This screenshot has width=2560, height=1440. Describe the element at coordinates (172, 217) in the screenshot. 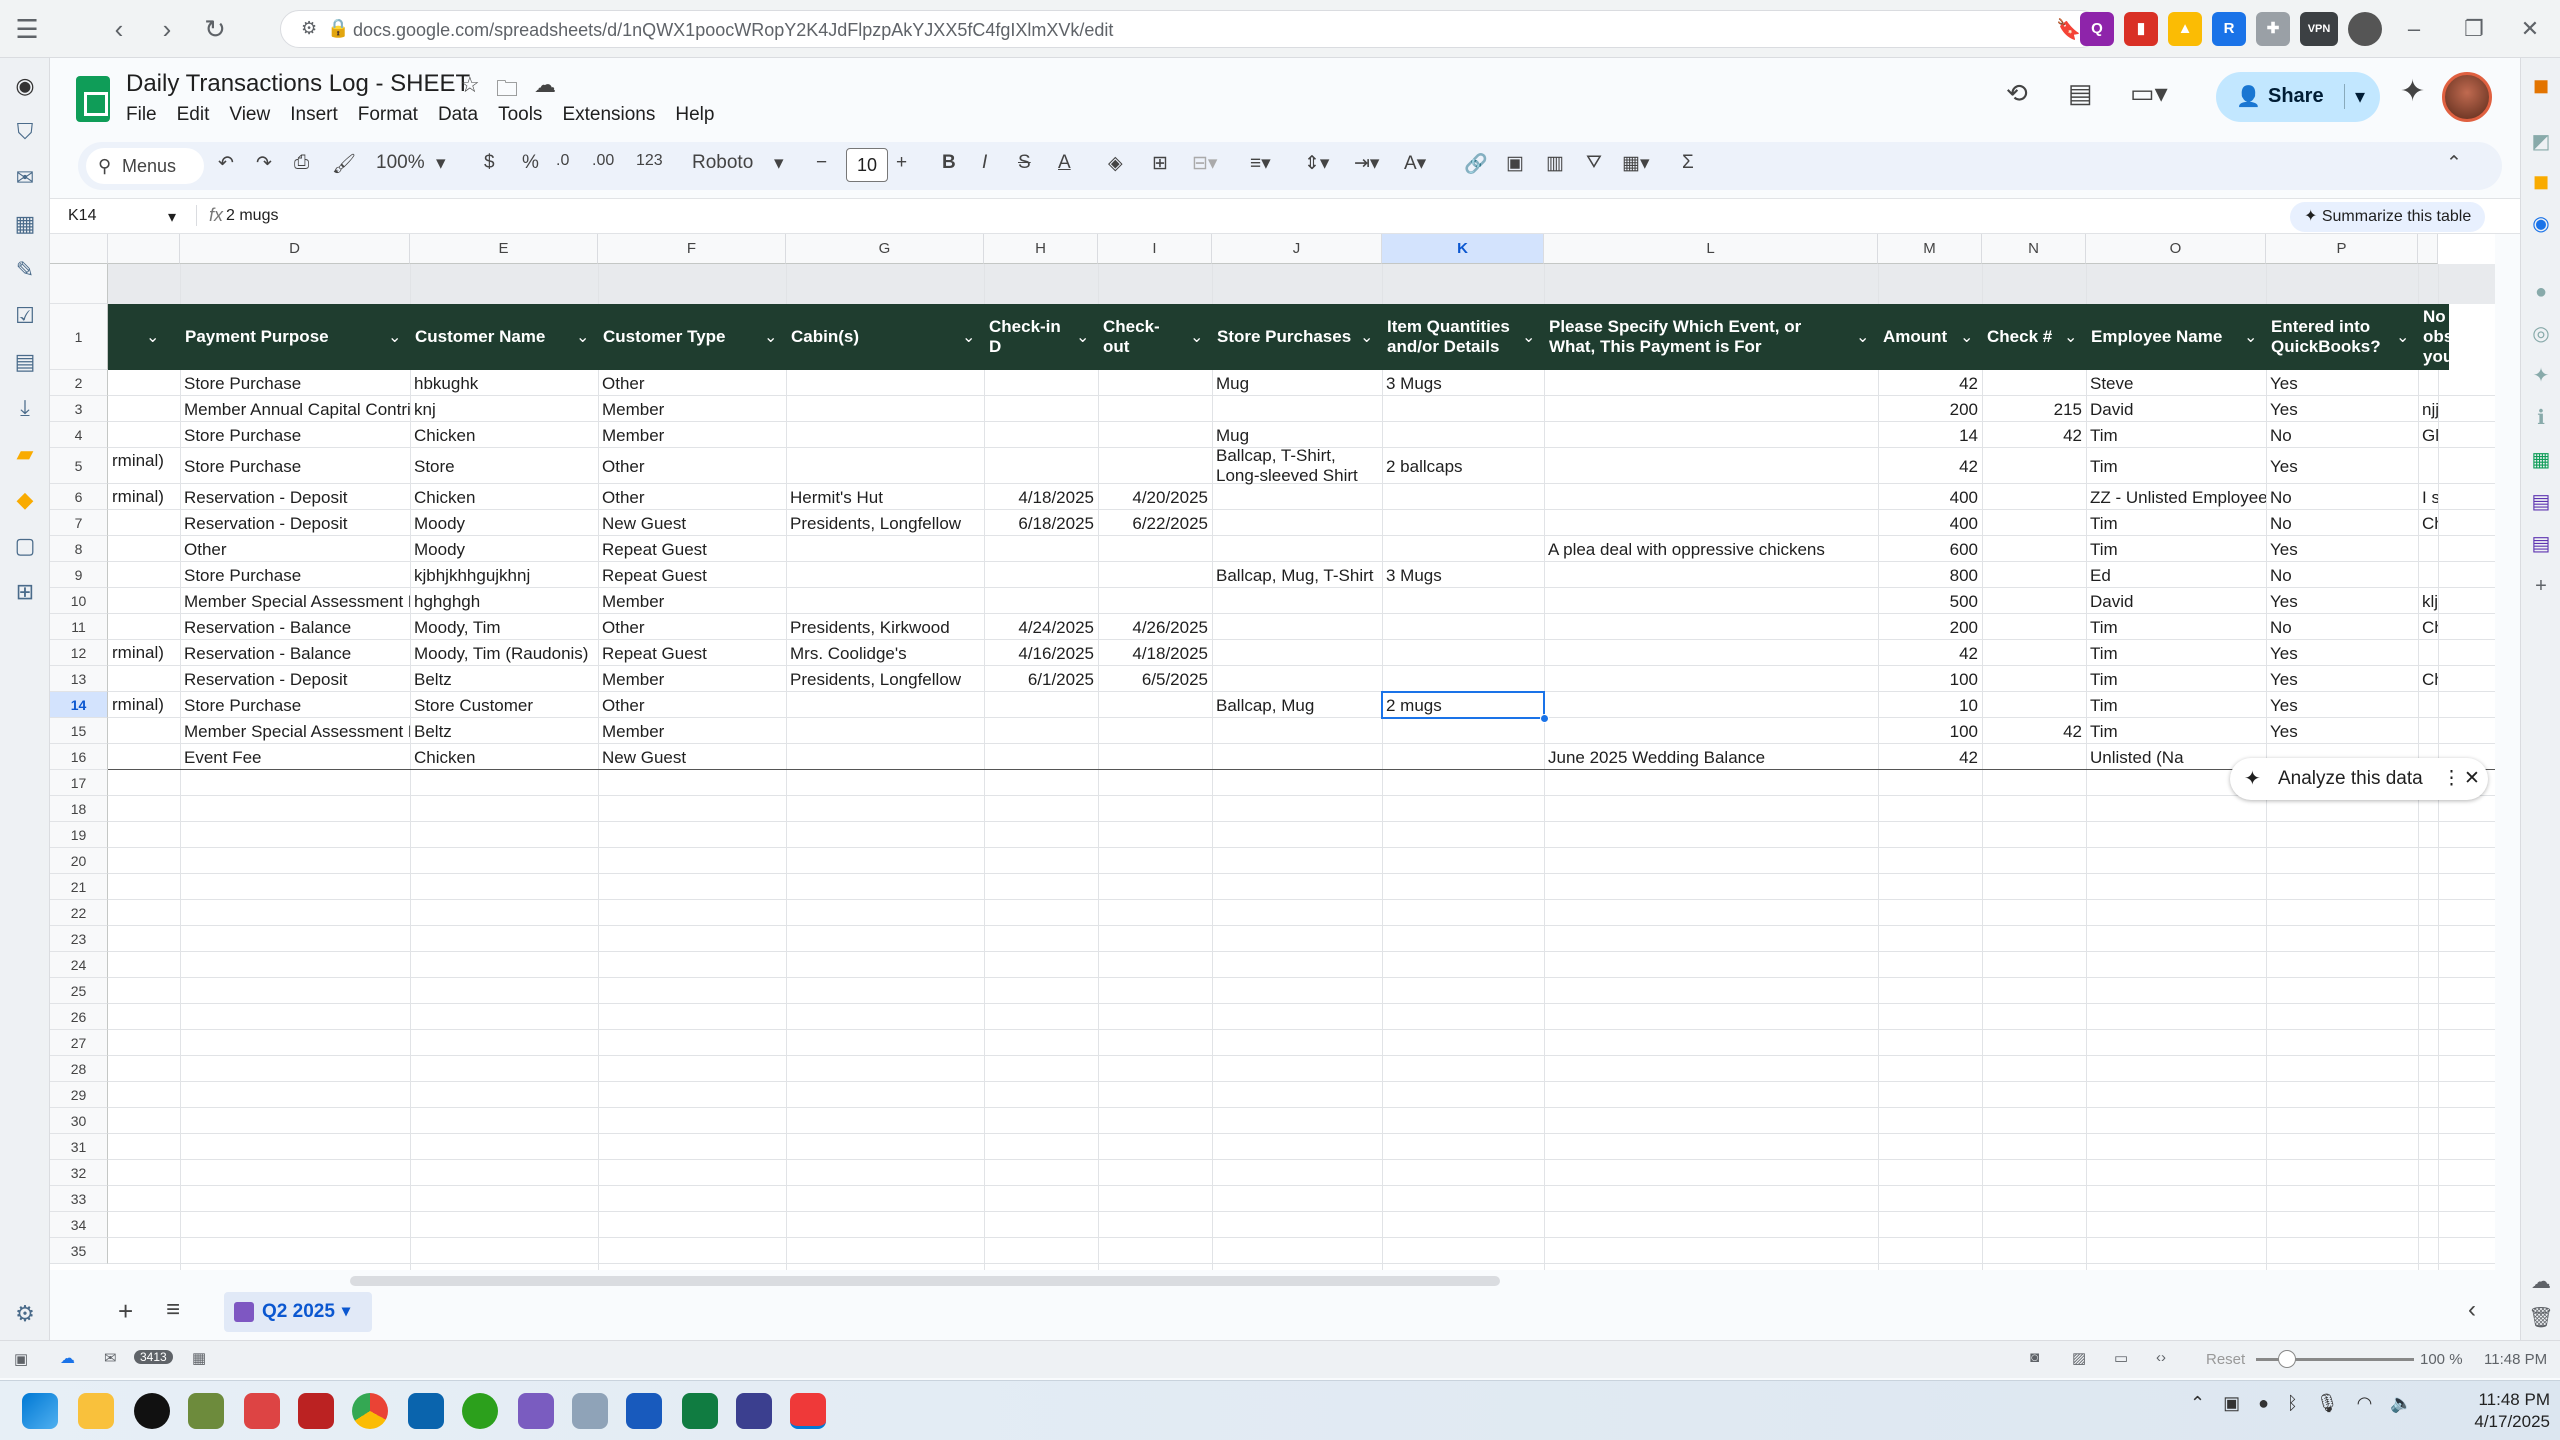

I see `name-box-dropdown-icon: ▾` at that location.